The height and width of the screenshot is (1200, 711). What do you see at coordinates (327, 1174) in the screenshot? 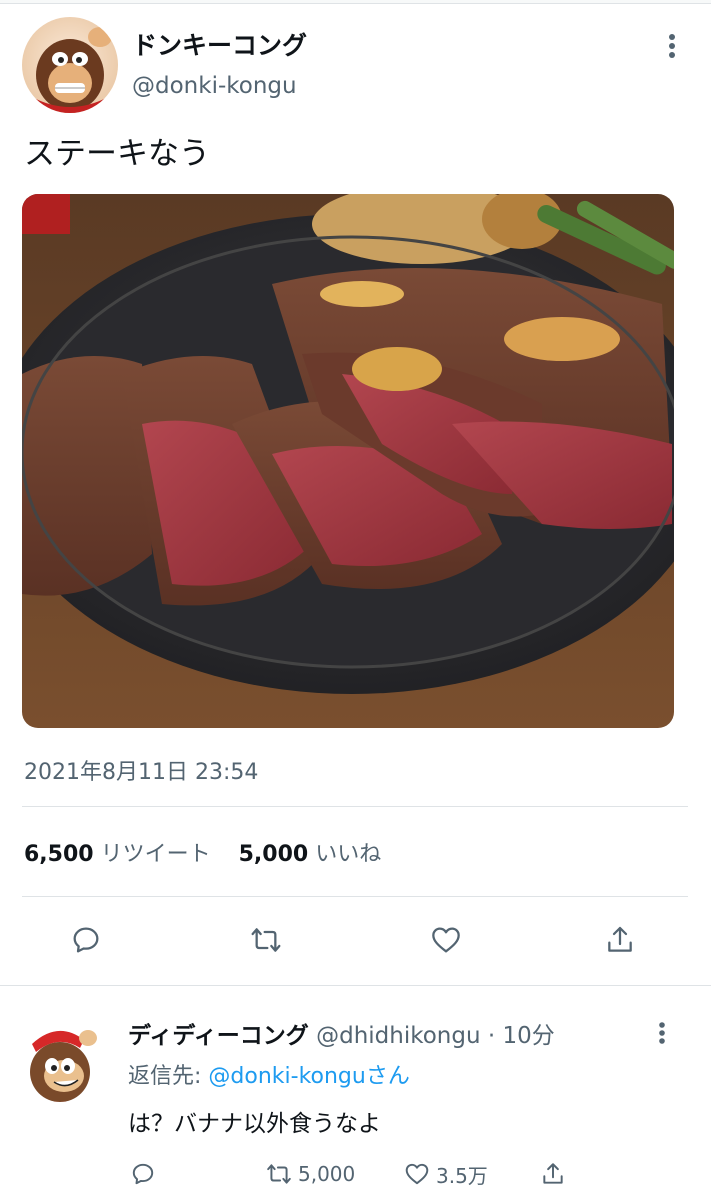
I see `reply-retweet-count: 5,000` at bounding box center [327, 1174].